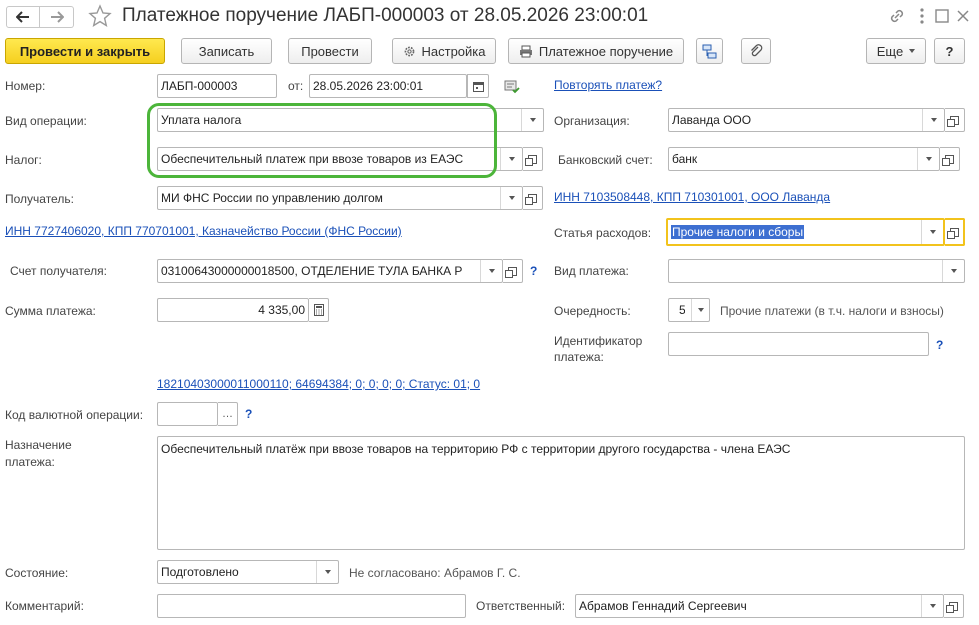 The height and width of the screenshot is (625, 979). What do you see at coordinates (963, 16) in the screenshot?
I see `close-icon` at bounding box center [963, 16].